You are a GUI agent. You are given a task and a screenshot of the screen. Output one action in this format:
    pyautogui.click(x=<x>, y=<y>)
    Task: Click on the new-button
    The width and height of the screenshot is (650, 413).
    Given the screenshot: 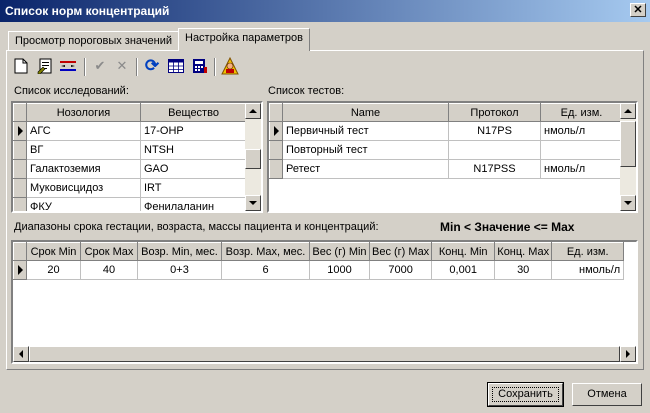 What is the action you would take?
    pyautogui.click(x=21, y=66)
    